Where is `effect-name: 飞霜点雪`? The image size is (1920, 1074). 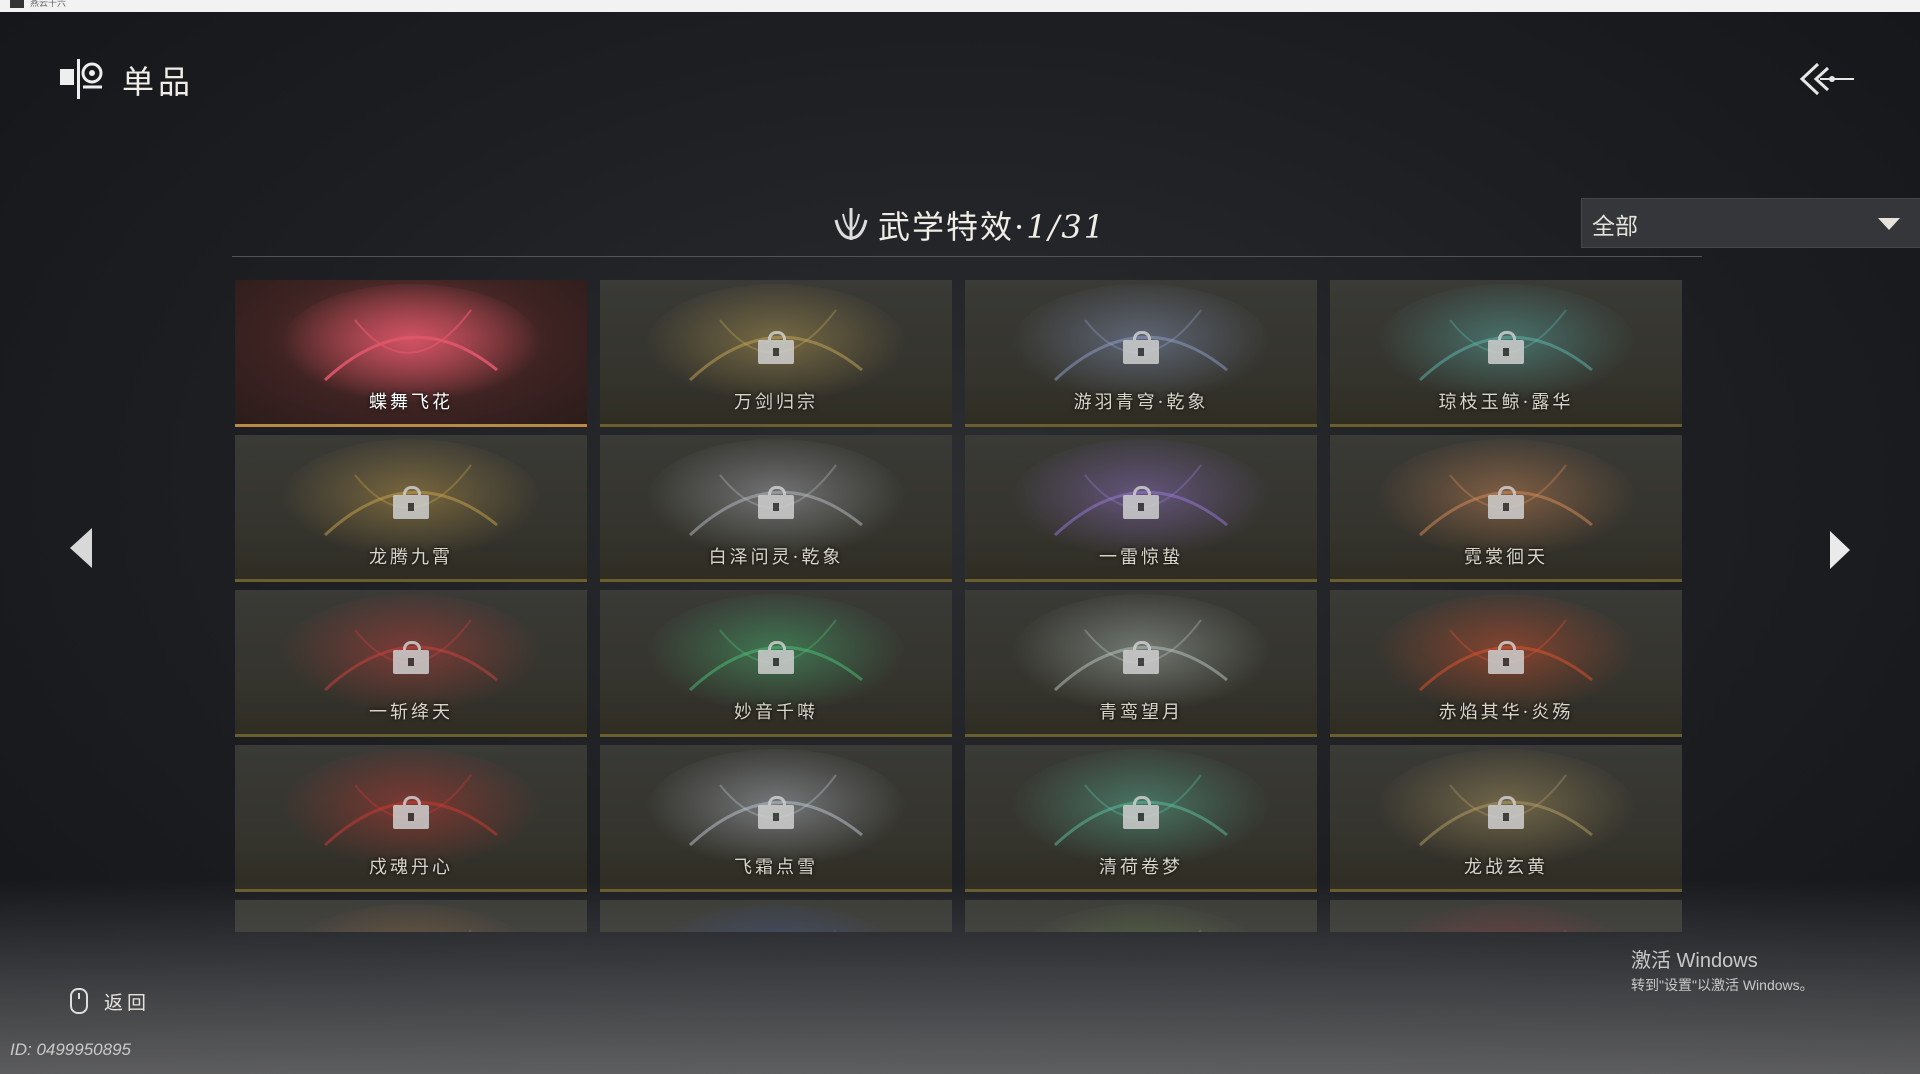
effect-name: 飞霜点雪 is located at coordinates (776, 867).